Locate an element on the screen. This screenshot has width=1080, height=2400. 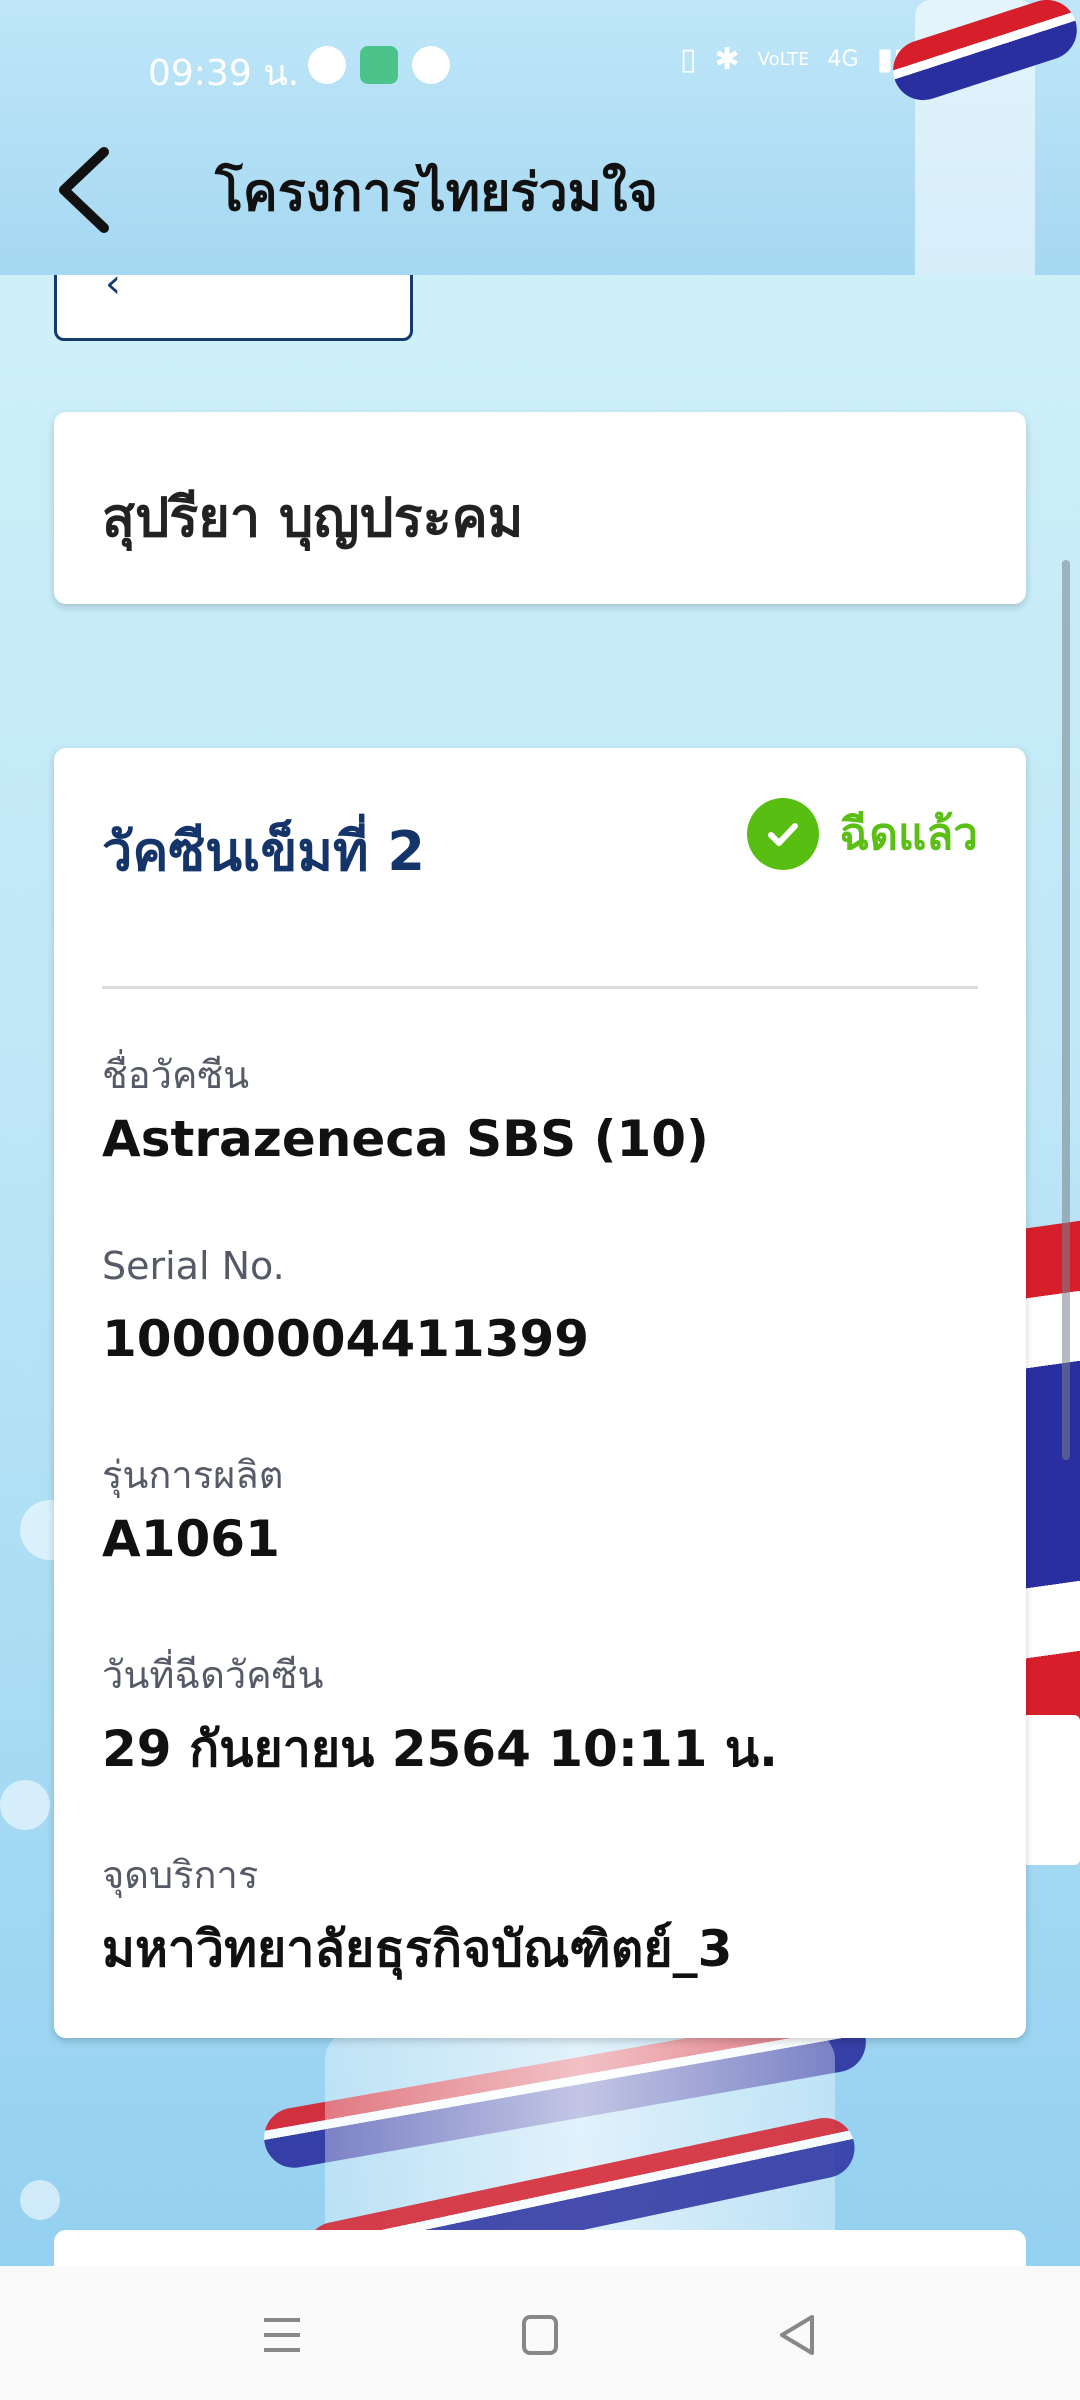
status-text: ฉีดแล้ว is located at coordinates (908, 834).